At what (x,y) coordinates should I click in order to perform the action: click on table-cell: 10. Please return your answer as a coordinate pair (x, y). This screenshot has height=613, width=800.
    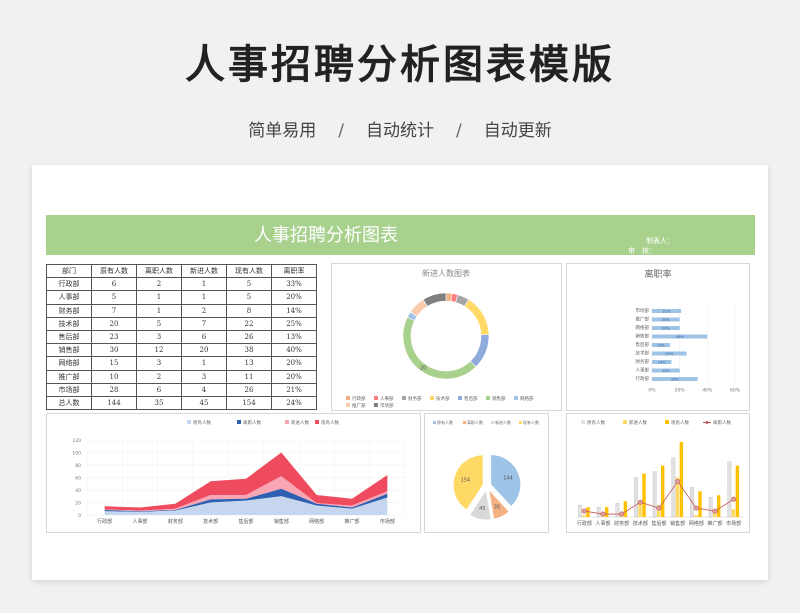
    Looking at the image, I should click on (114, 376).